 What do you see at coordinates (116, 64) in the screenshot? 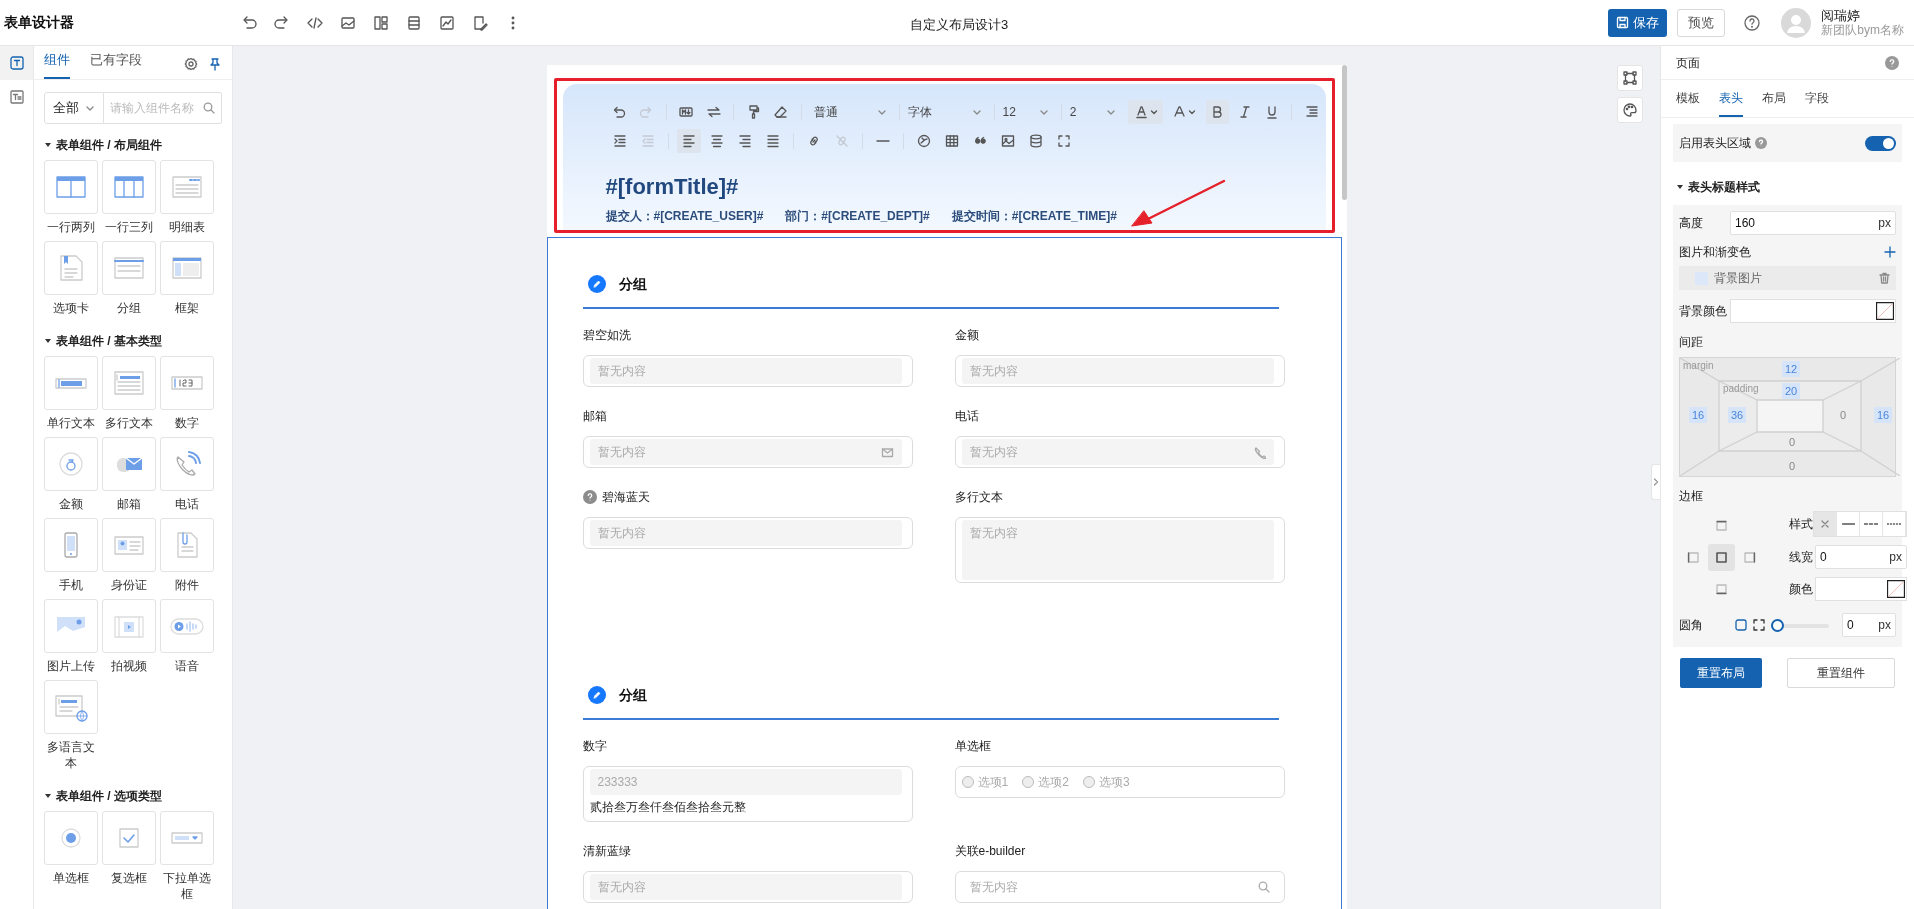
I see `panel-tab: 已有字段` at bounding box center [116, 64].